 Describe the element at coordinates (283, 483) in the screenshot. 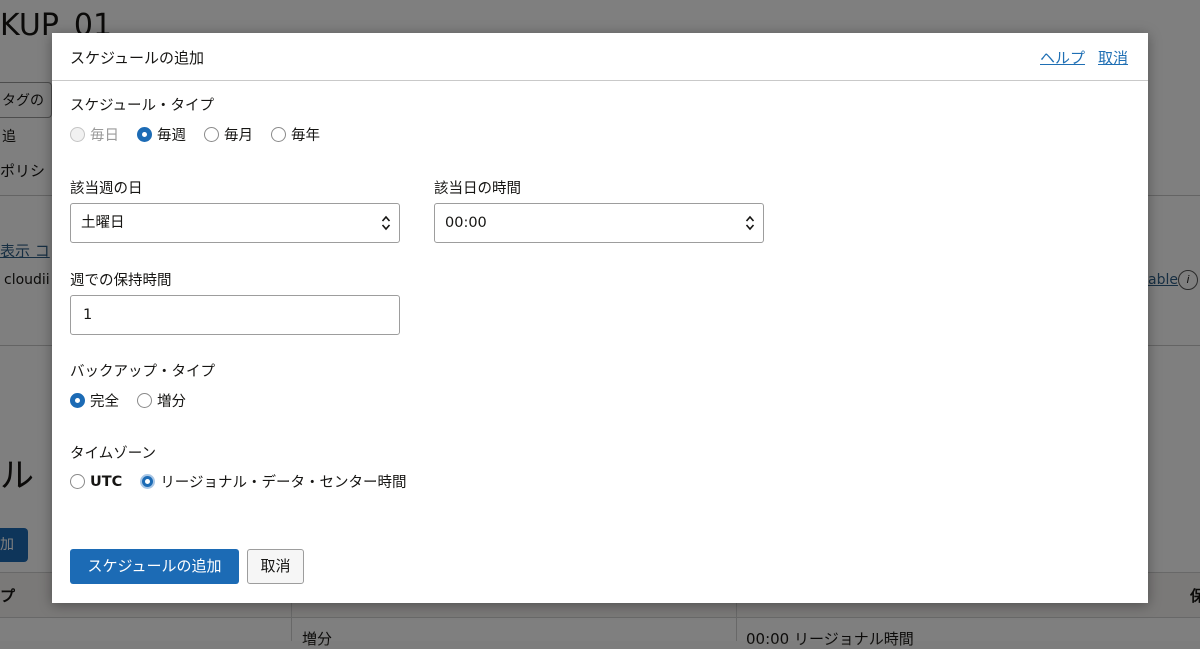

I see `radio-label: リージョナル・データ・センター時間` at that location.